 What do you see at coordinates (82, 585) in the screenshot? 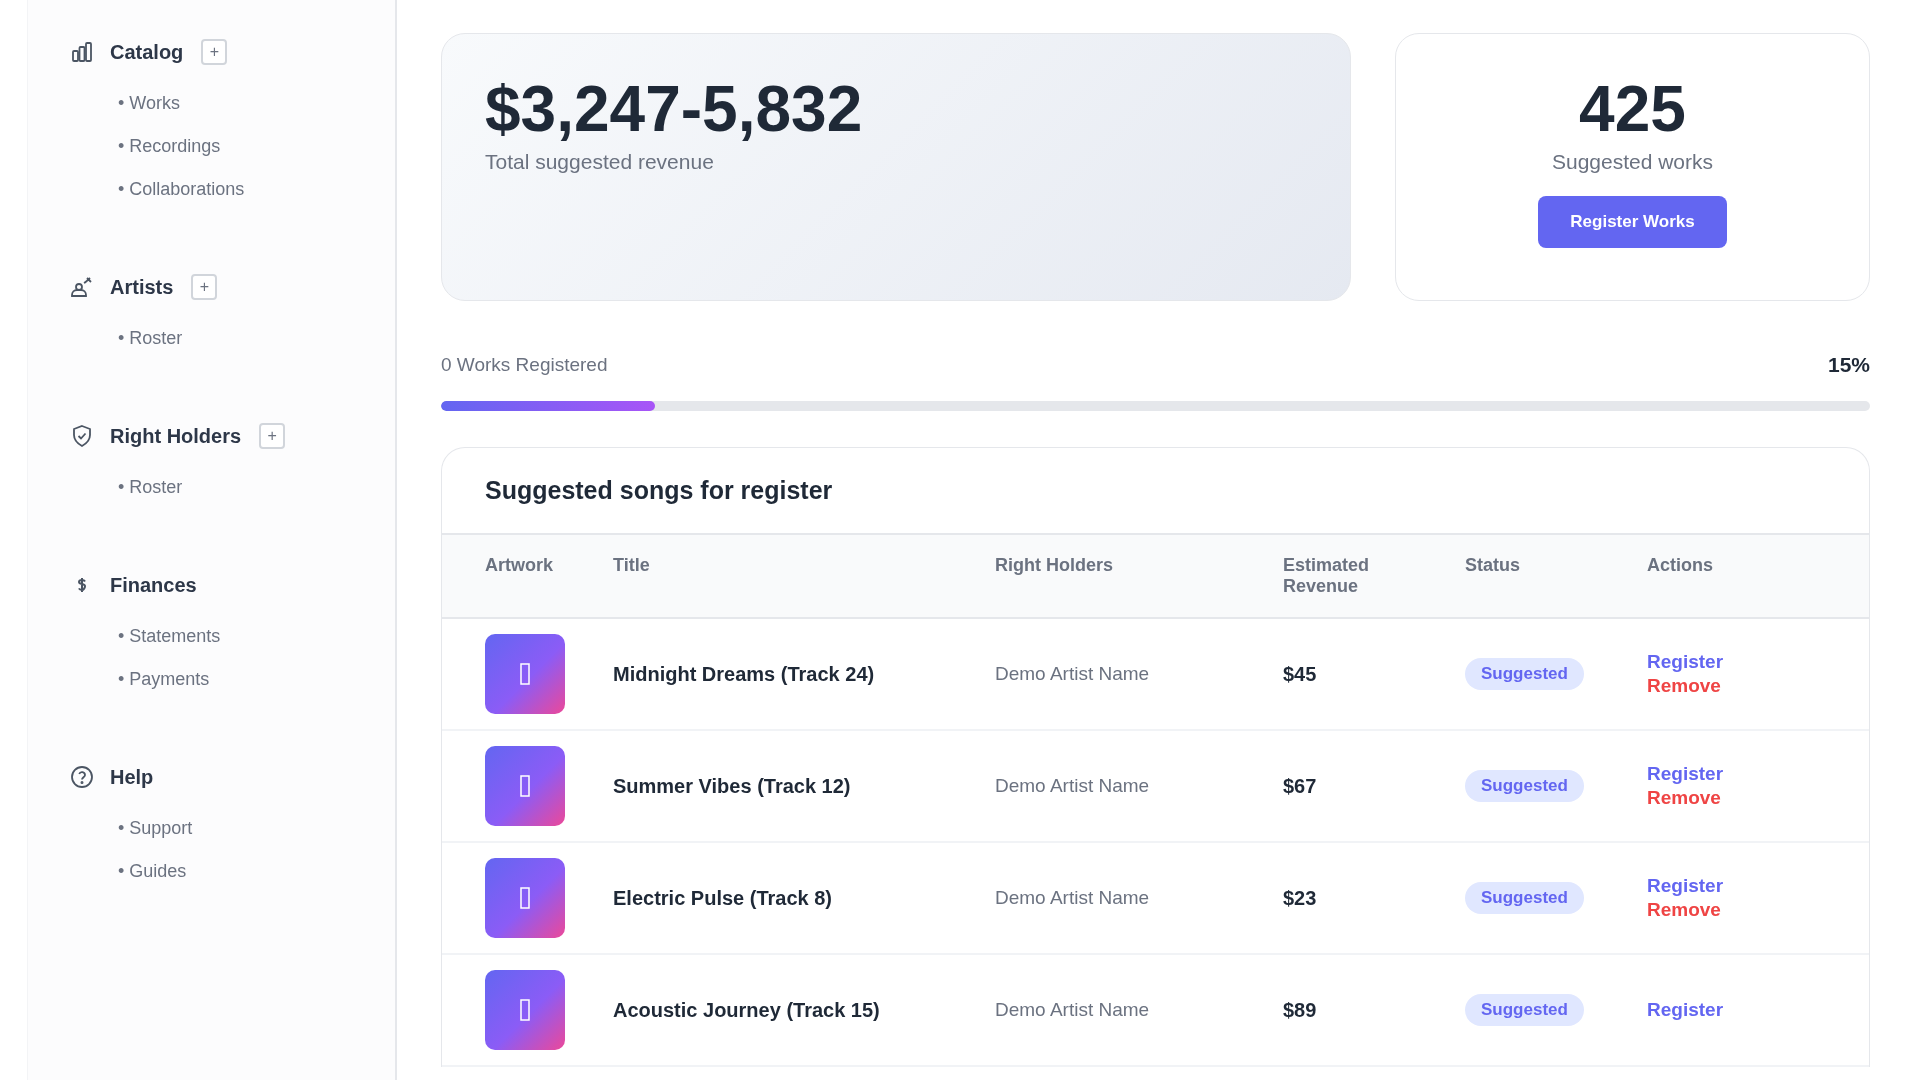
I see `dollar-icon` at bounding box center [82, 585].